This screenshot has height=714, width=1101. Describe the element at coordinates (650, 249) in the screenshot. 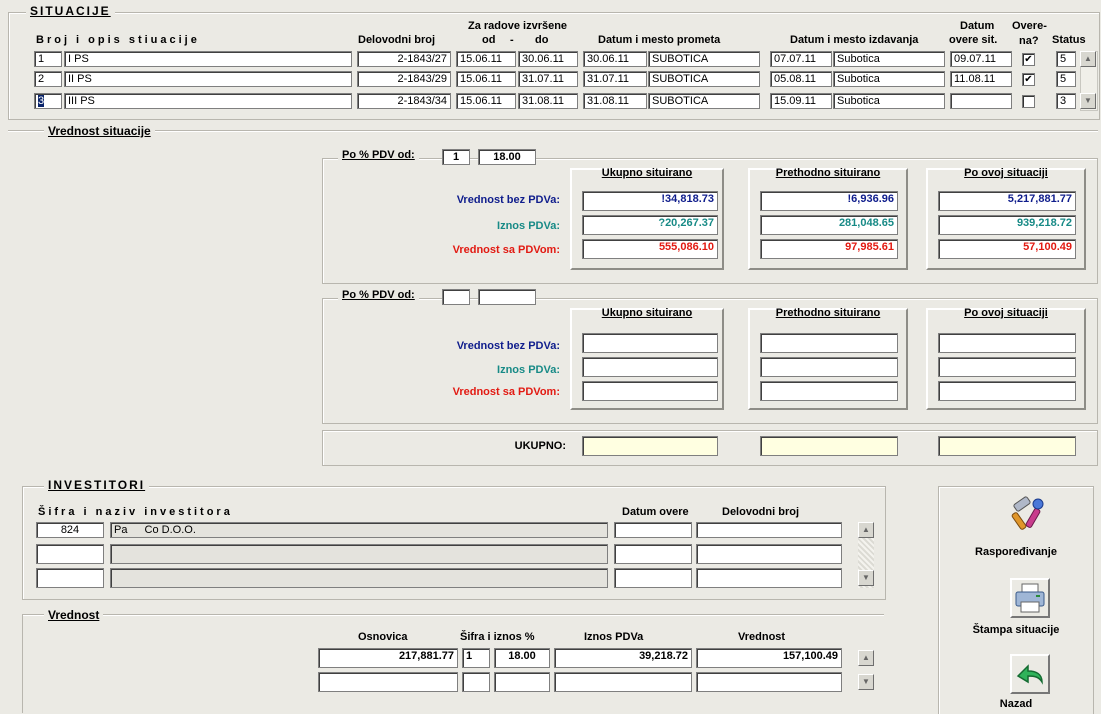

I see `ukupno-sa-pdvom: 555,086.10` at that location.